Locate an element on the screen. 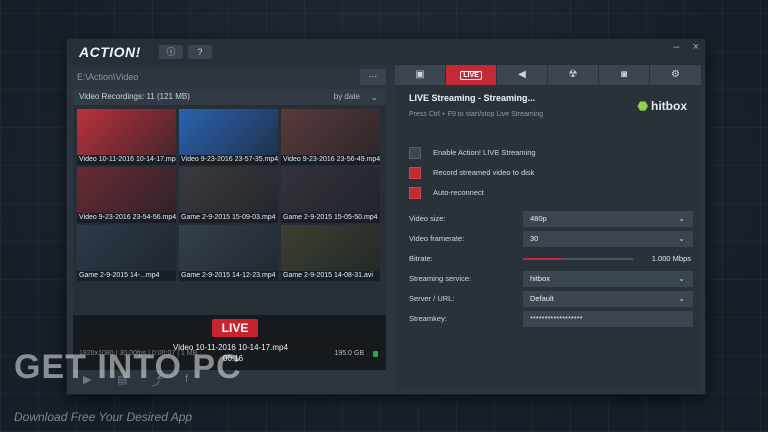 The width and height of the screenshot is (768, 432). bitrate-slider-fill is located at coordinates (542, 259).